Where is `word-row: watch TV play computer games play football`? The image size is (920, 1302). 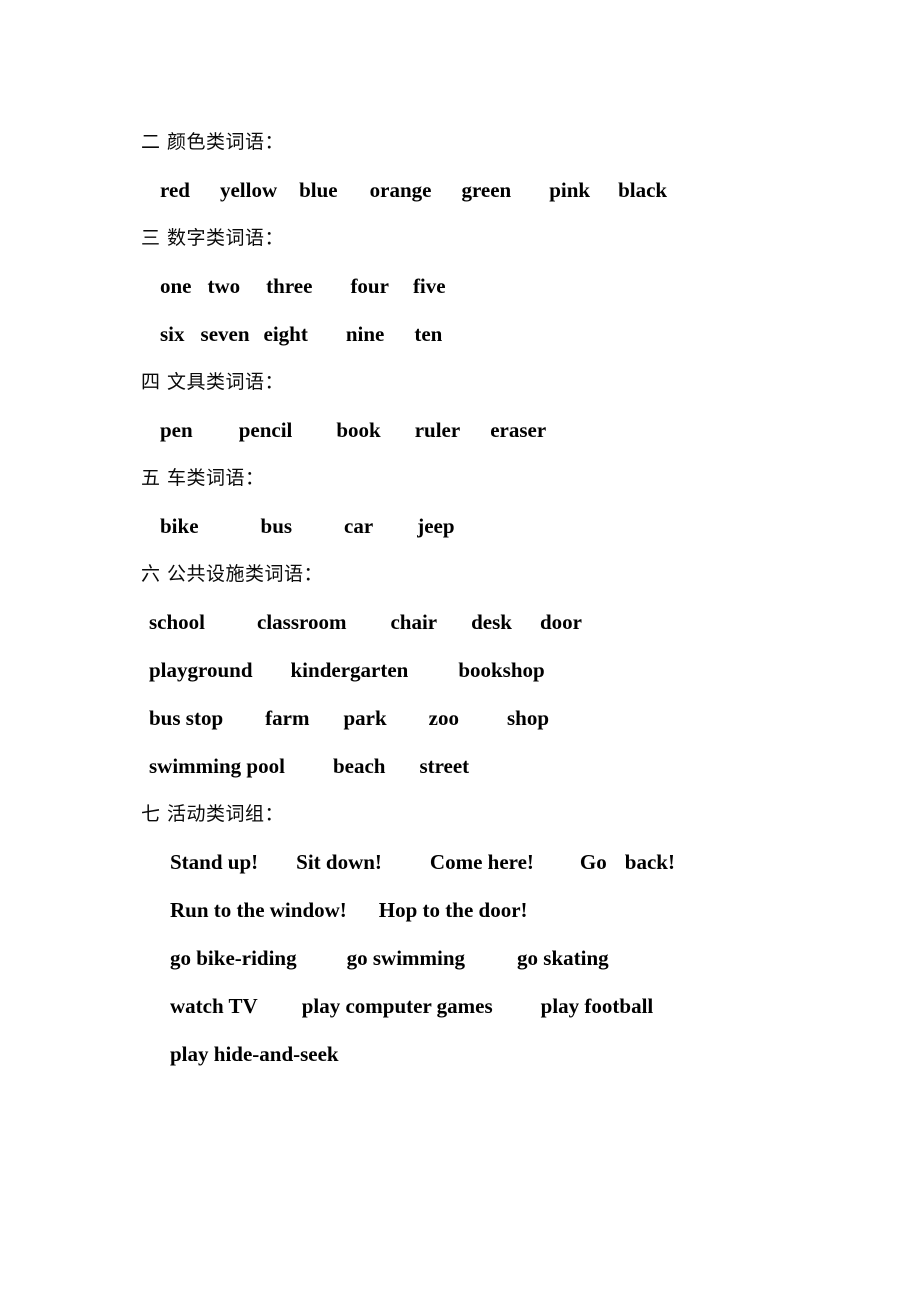 word-row: watch TV play computer games play football is located at coordinates (491, 1006).